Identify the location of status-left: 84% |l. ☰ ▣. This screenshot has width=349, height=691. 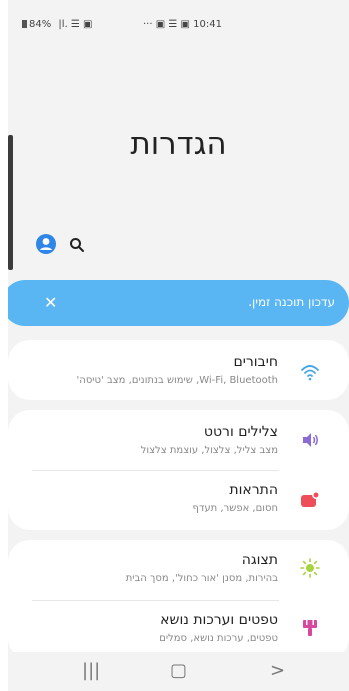
(57, 24).